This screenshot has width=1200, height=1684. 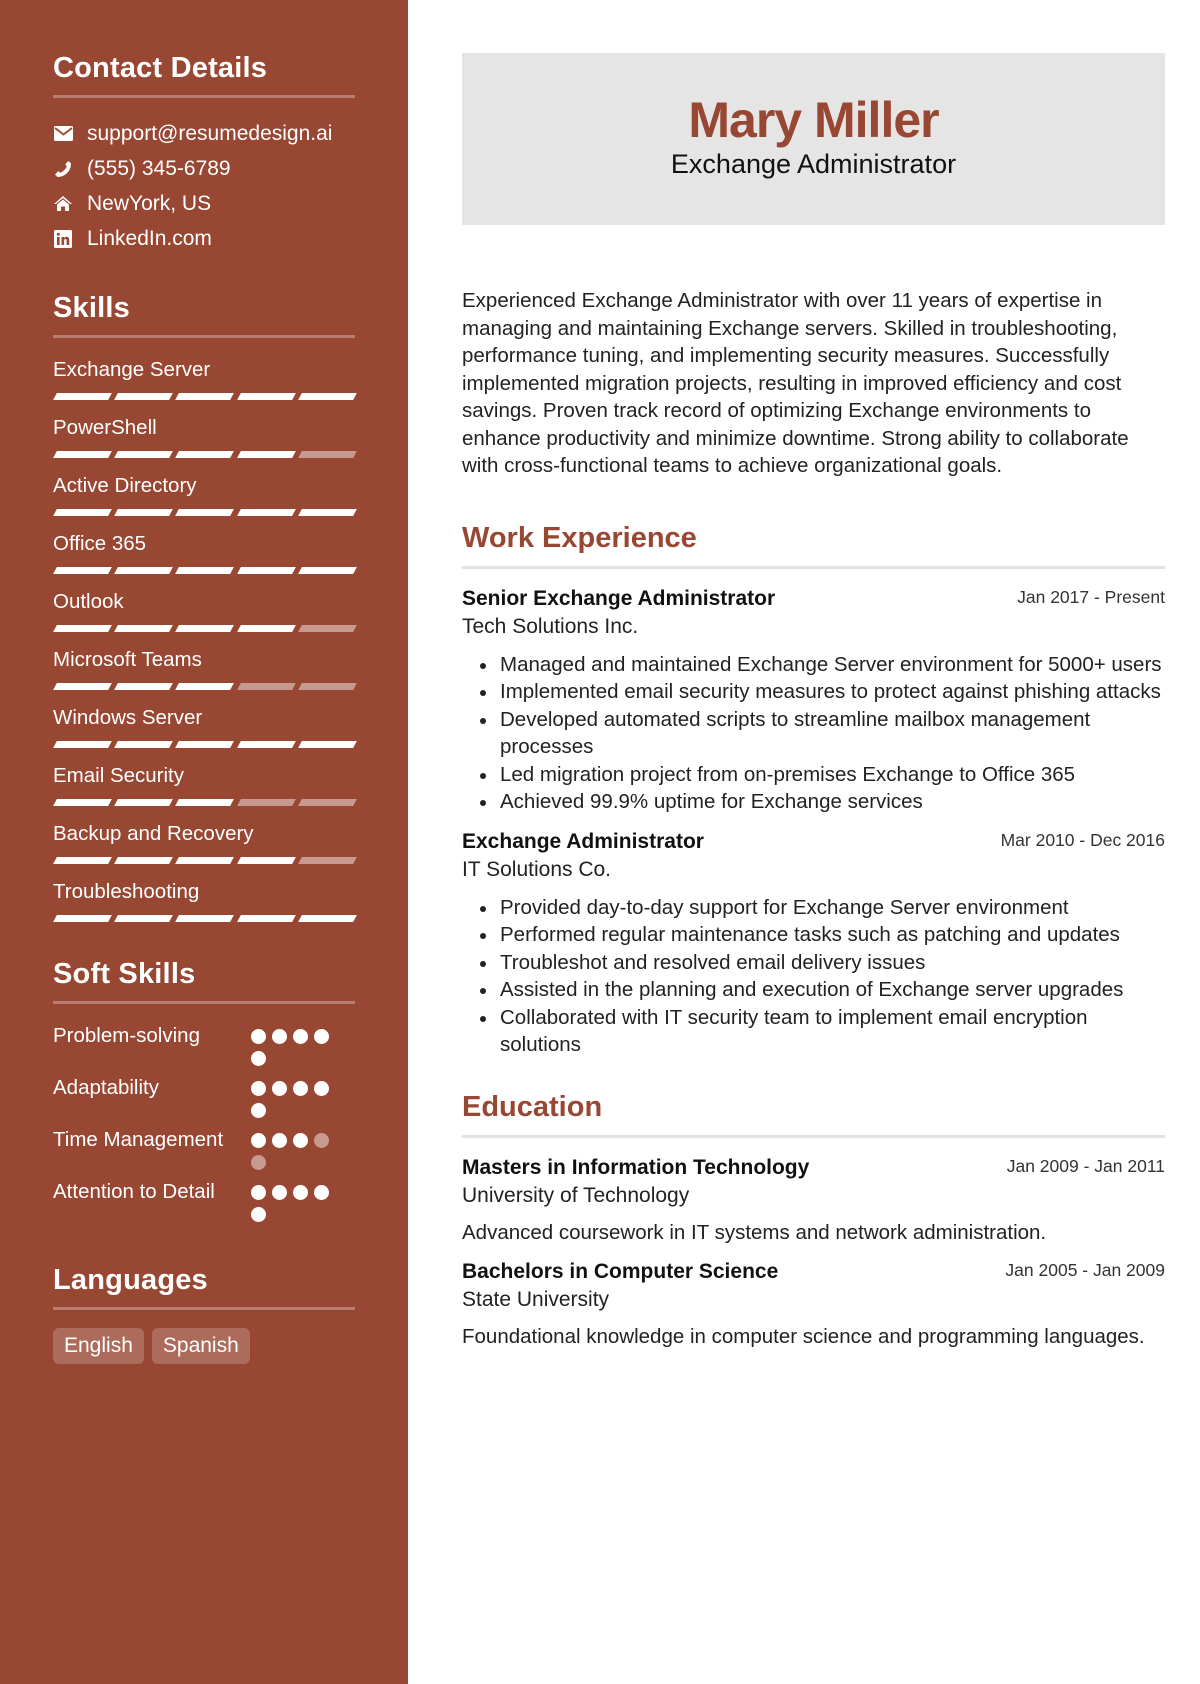 What do you see at coordinates (130, 1280) in the screenshot?
I see `languages-title: Languages` at bounding box center [130, 1280].